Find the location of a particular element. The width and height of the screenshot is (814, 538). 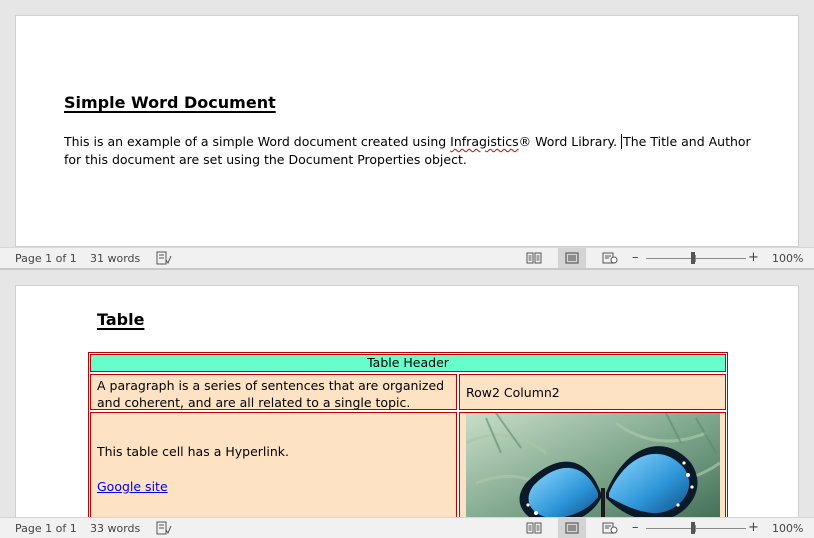

paragraph-text-mid: ® Word Library. is located at coordinates (570, 141).